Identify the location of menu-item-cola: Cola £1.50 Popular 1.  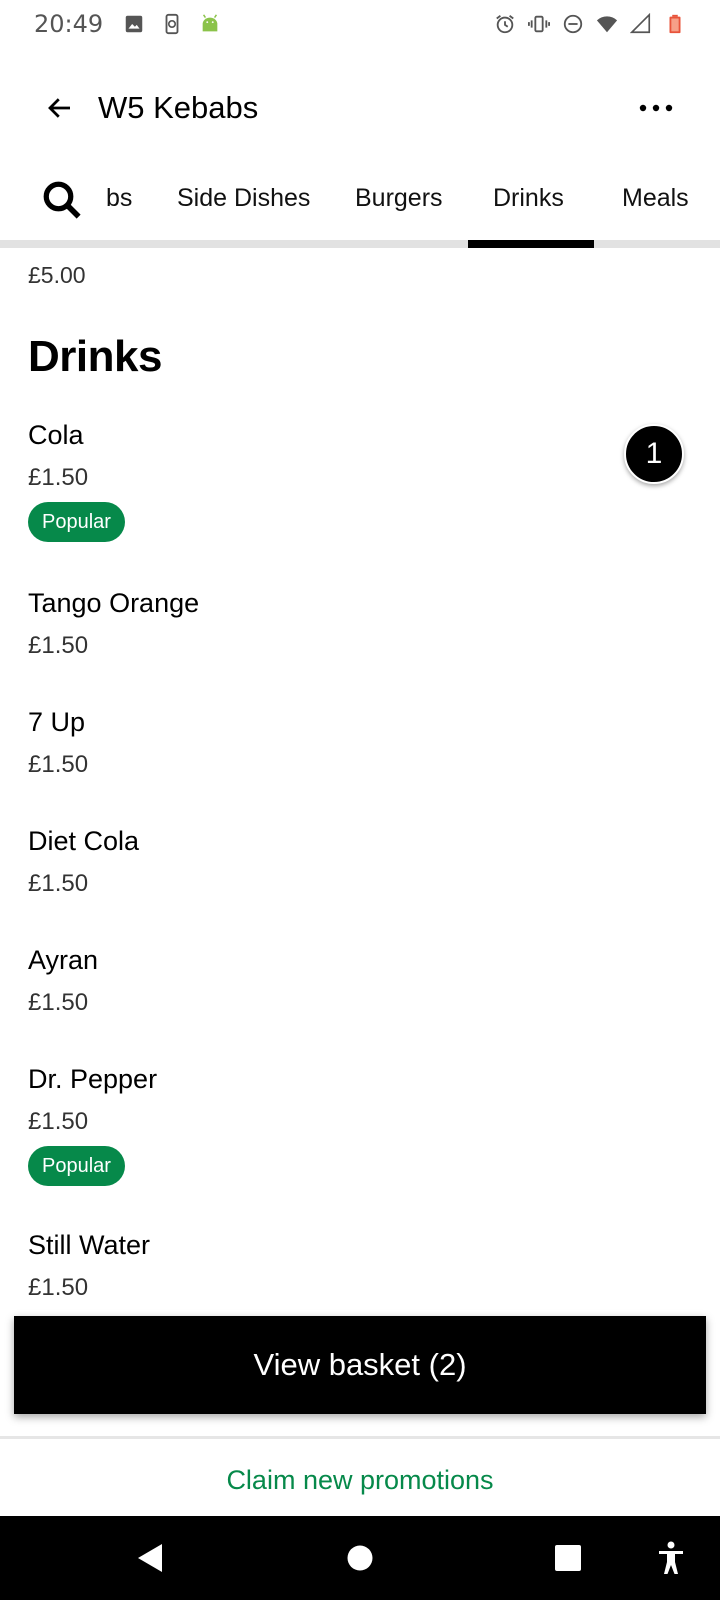
(360, 495).